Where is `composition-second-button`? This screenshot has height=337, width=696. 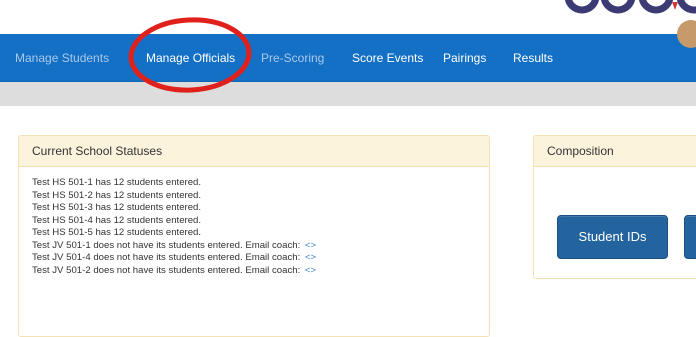 composition-second-button is located at coordinates (690, 237).